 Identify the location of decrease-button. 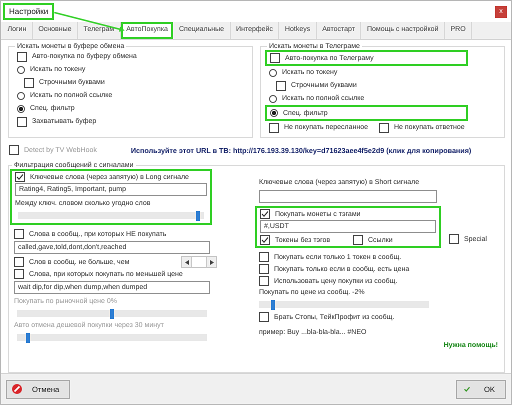
(187, 262).